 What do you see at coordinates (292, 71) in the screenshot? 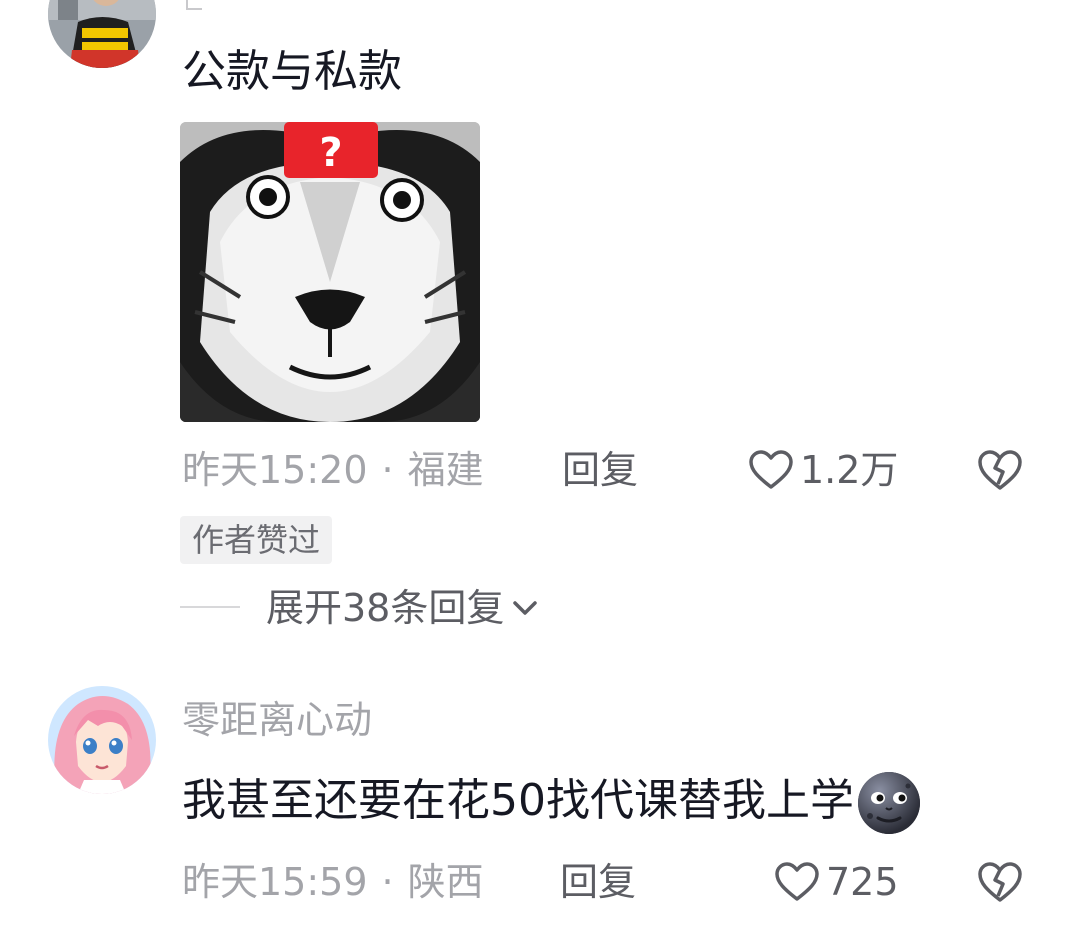
I see `comment-text: 公款与私款` at bounding box center [292, 71].